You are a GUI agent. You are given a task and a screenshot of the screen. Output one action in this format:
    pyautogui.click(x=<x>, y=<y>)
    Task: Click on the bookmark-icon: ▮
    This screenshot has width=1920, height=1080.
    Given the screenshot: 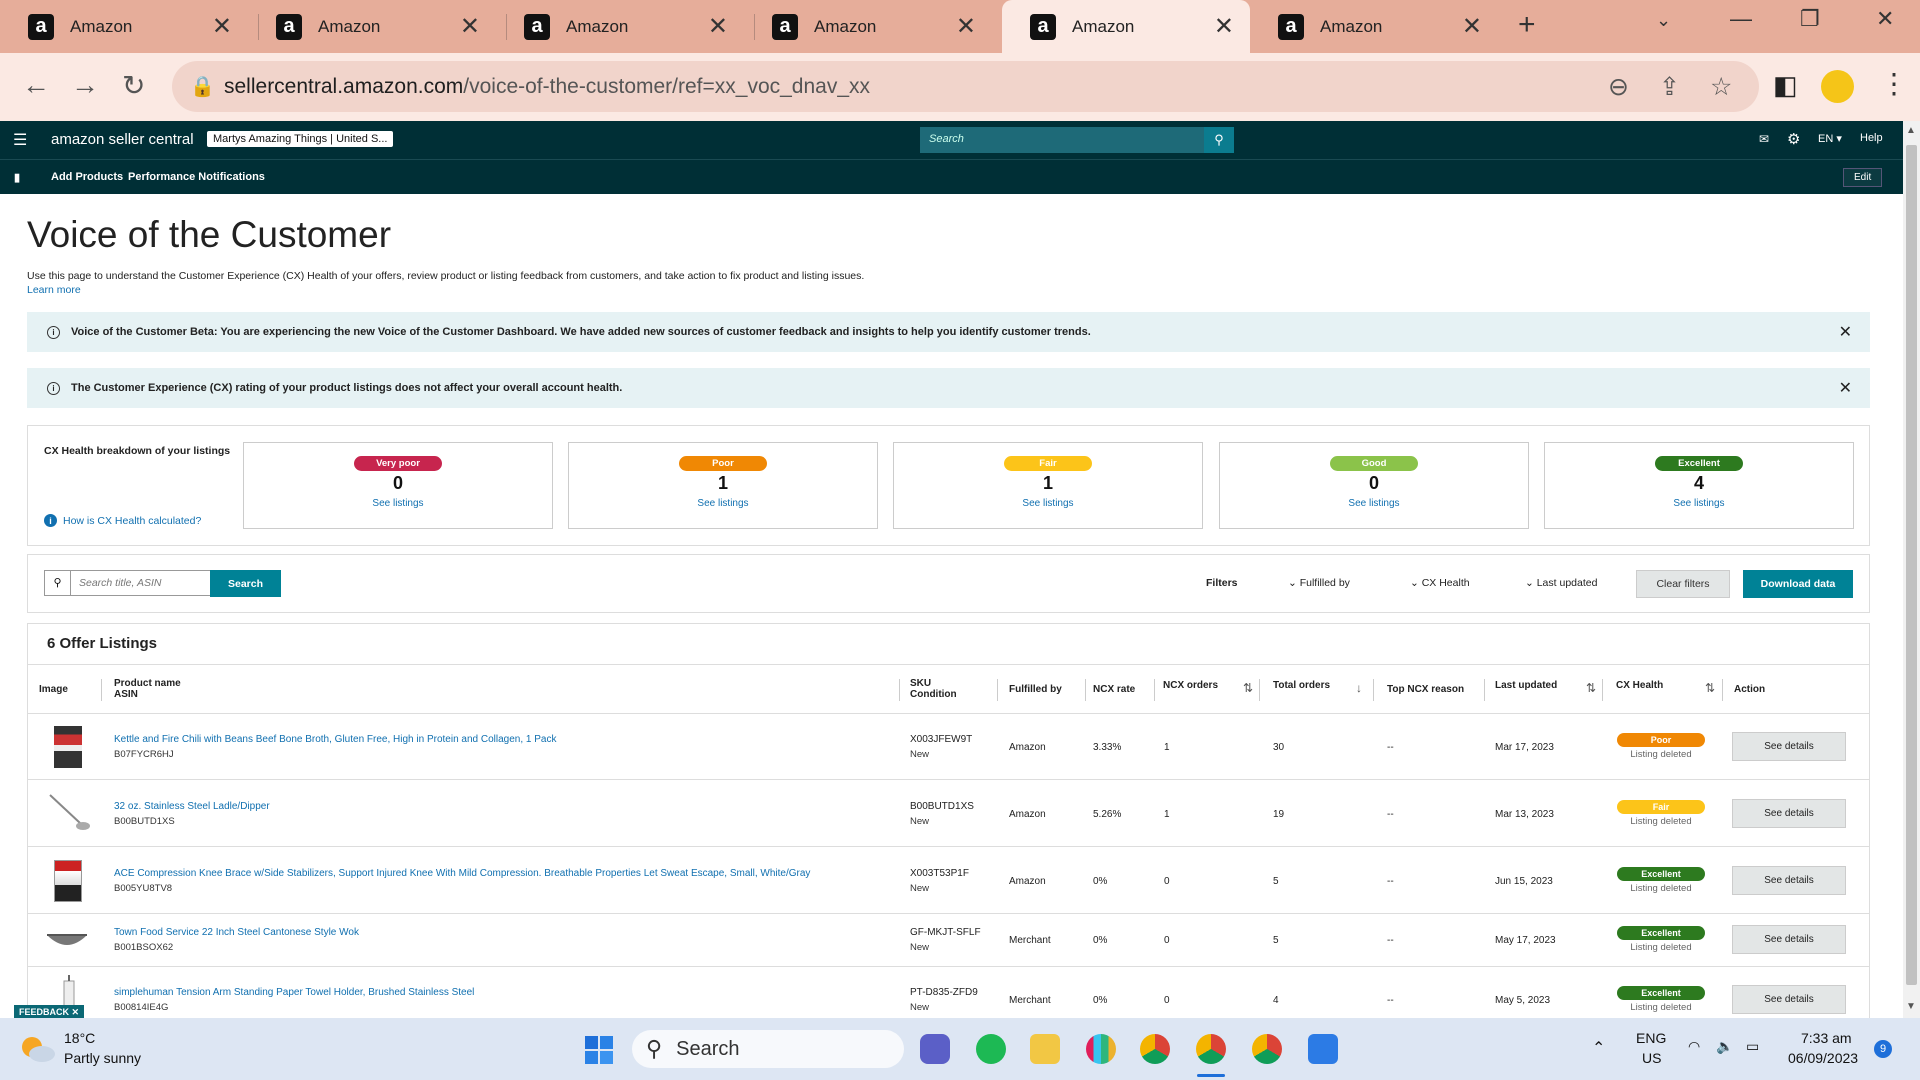 What is the action you would take?
    pyautogui.click(x=17, y=177)
    